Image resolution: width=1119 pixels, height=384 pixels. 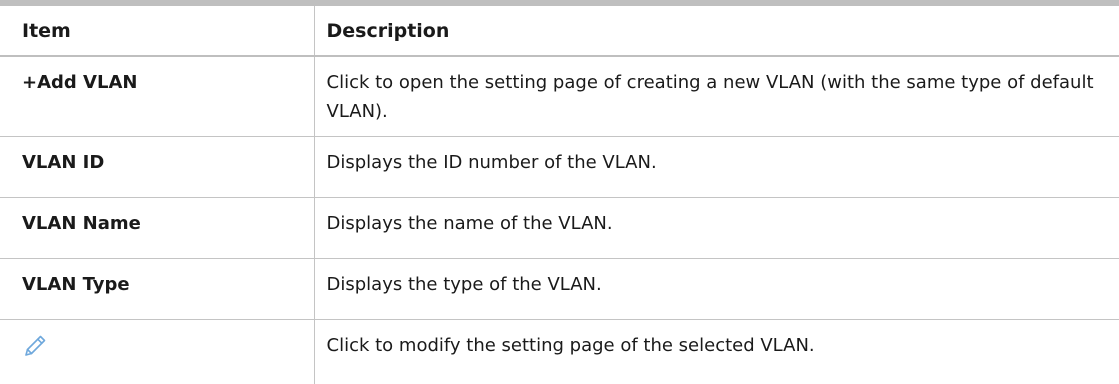 I want to click on header-item: Item, so click(x=157, y=30).